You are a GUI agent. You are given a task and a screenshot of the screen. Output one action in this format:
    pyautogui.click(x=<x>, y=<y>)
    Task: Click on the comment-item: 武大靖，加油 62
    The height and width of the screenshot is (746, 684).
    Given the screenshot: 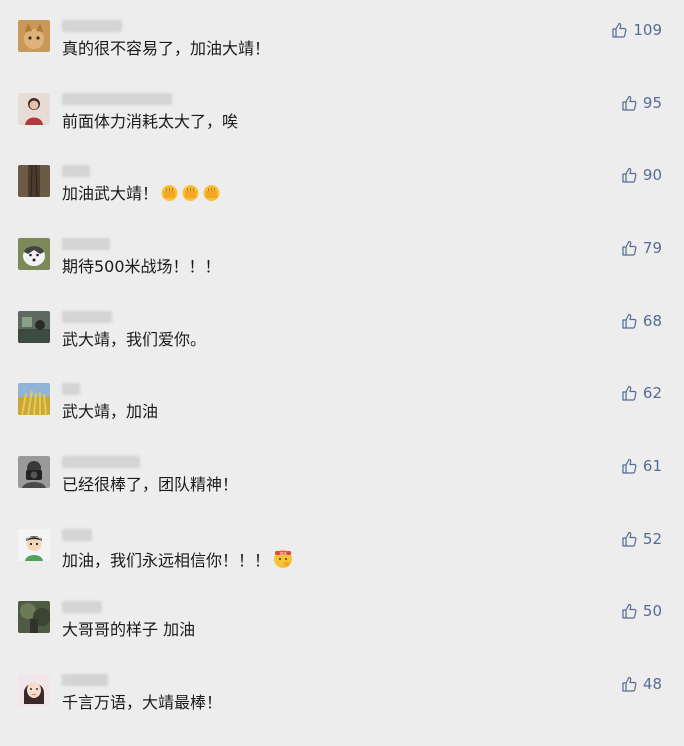 What is the action you would take?
    pyautogui.click(x=342, y=419)
    